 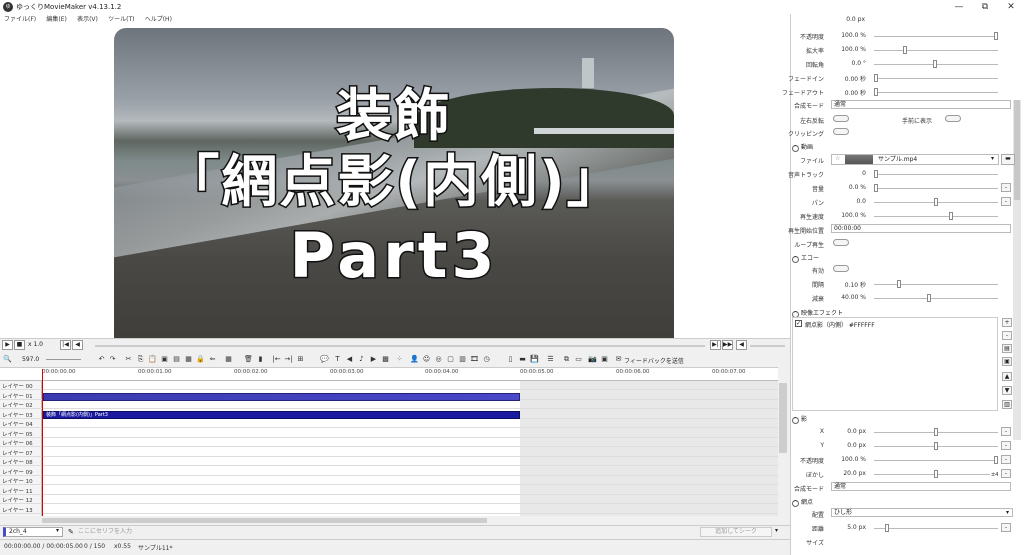 What do you see at coordinates (510, 359) in the screenshot?
I see `doc-icon: ▯` at bounding box center [510, 359].